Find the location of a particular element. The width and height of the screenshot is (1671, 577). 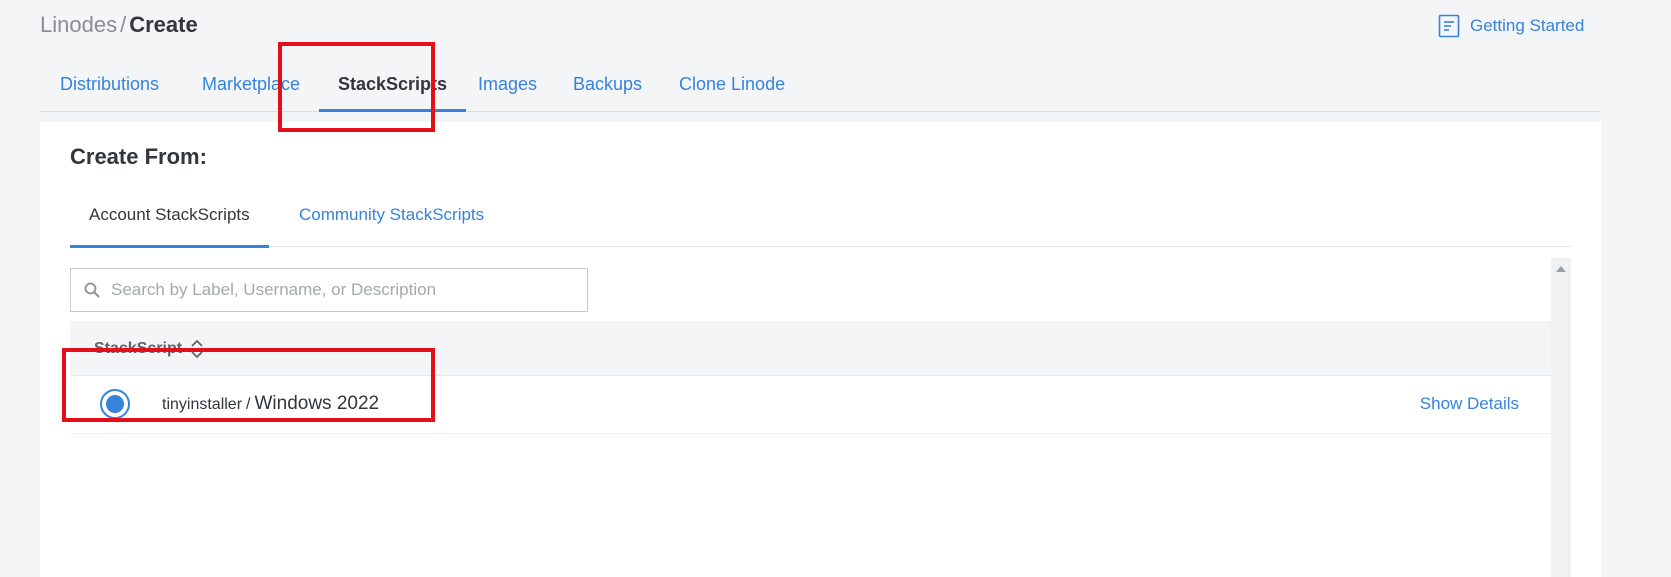

search-icon is located at coordinates (92, 290).